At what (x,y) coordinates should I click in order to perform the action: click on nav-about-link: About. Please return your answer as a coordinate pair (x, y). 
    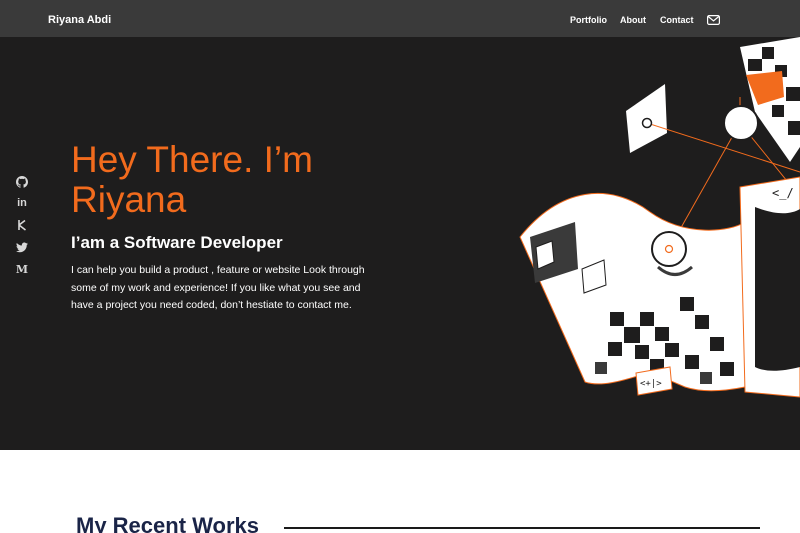
    Looking at the image, I should click on (633, 20).